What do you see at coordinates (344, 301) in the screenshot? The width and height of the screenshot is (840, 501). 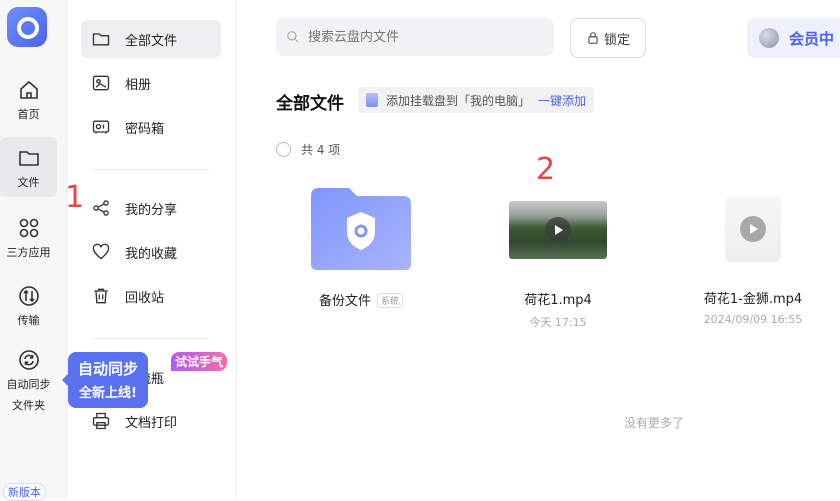 I see `file-name: 备份文件` at bounding box center [344, 301].